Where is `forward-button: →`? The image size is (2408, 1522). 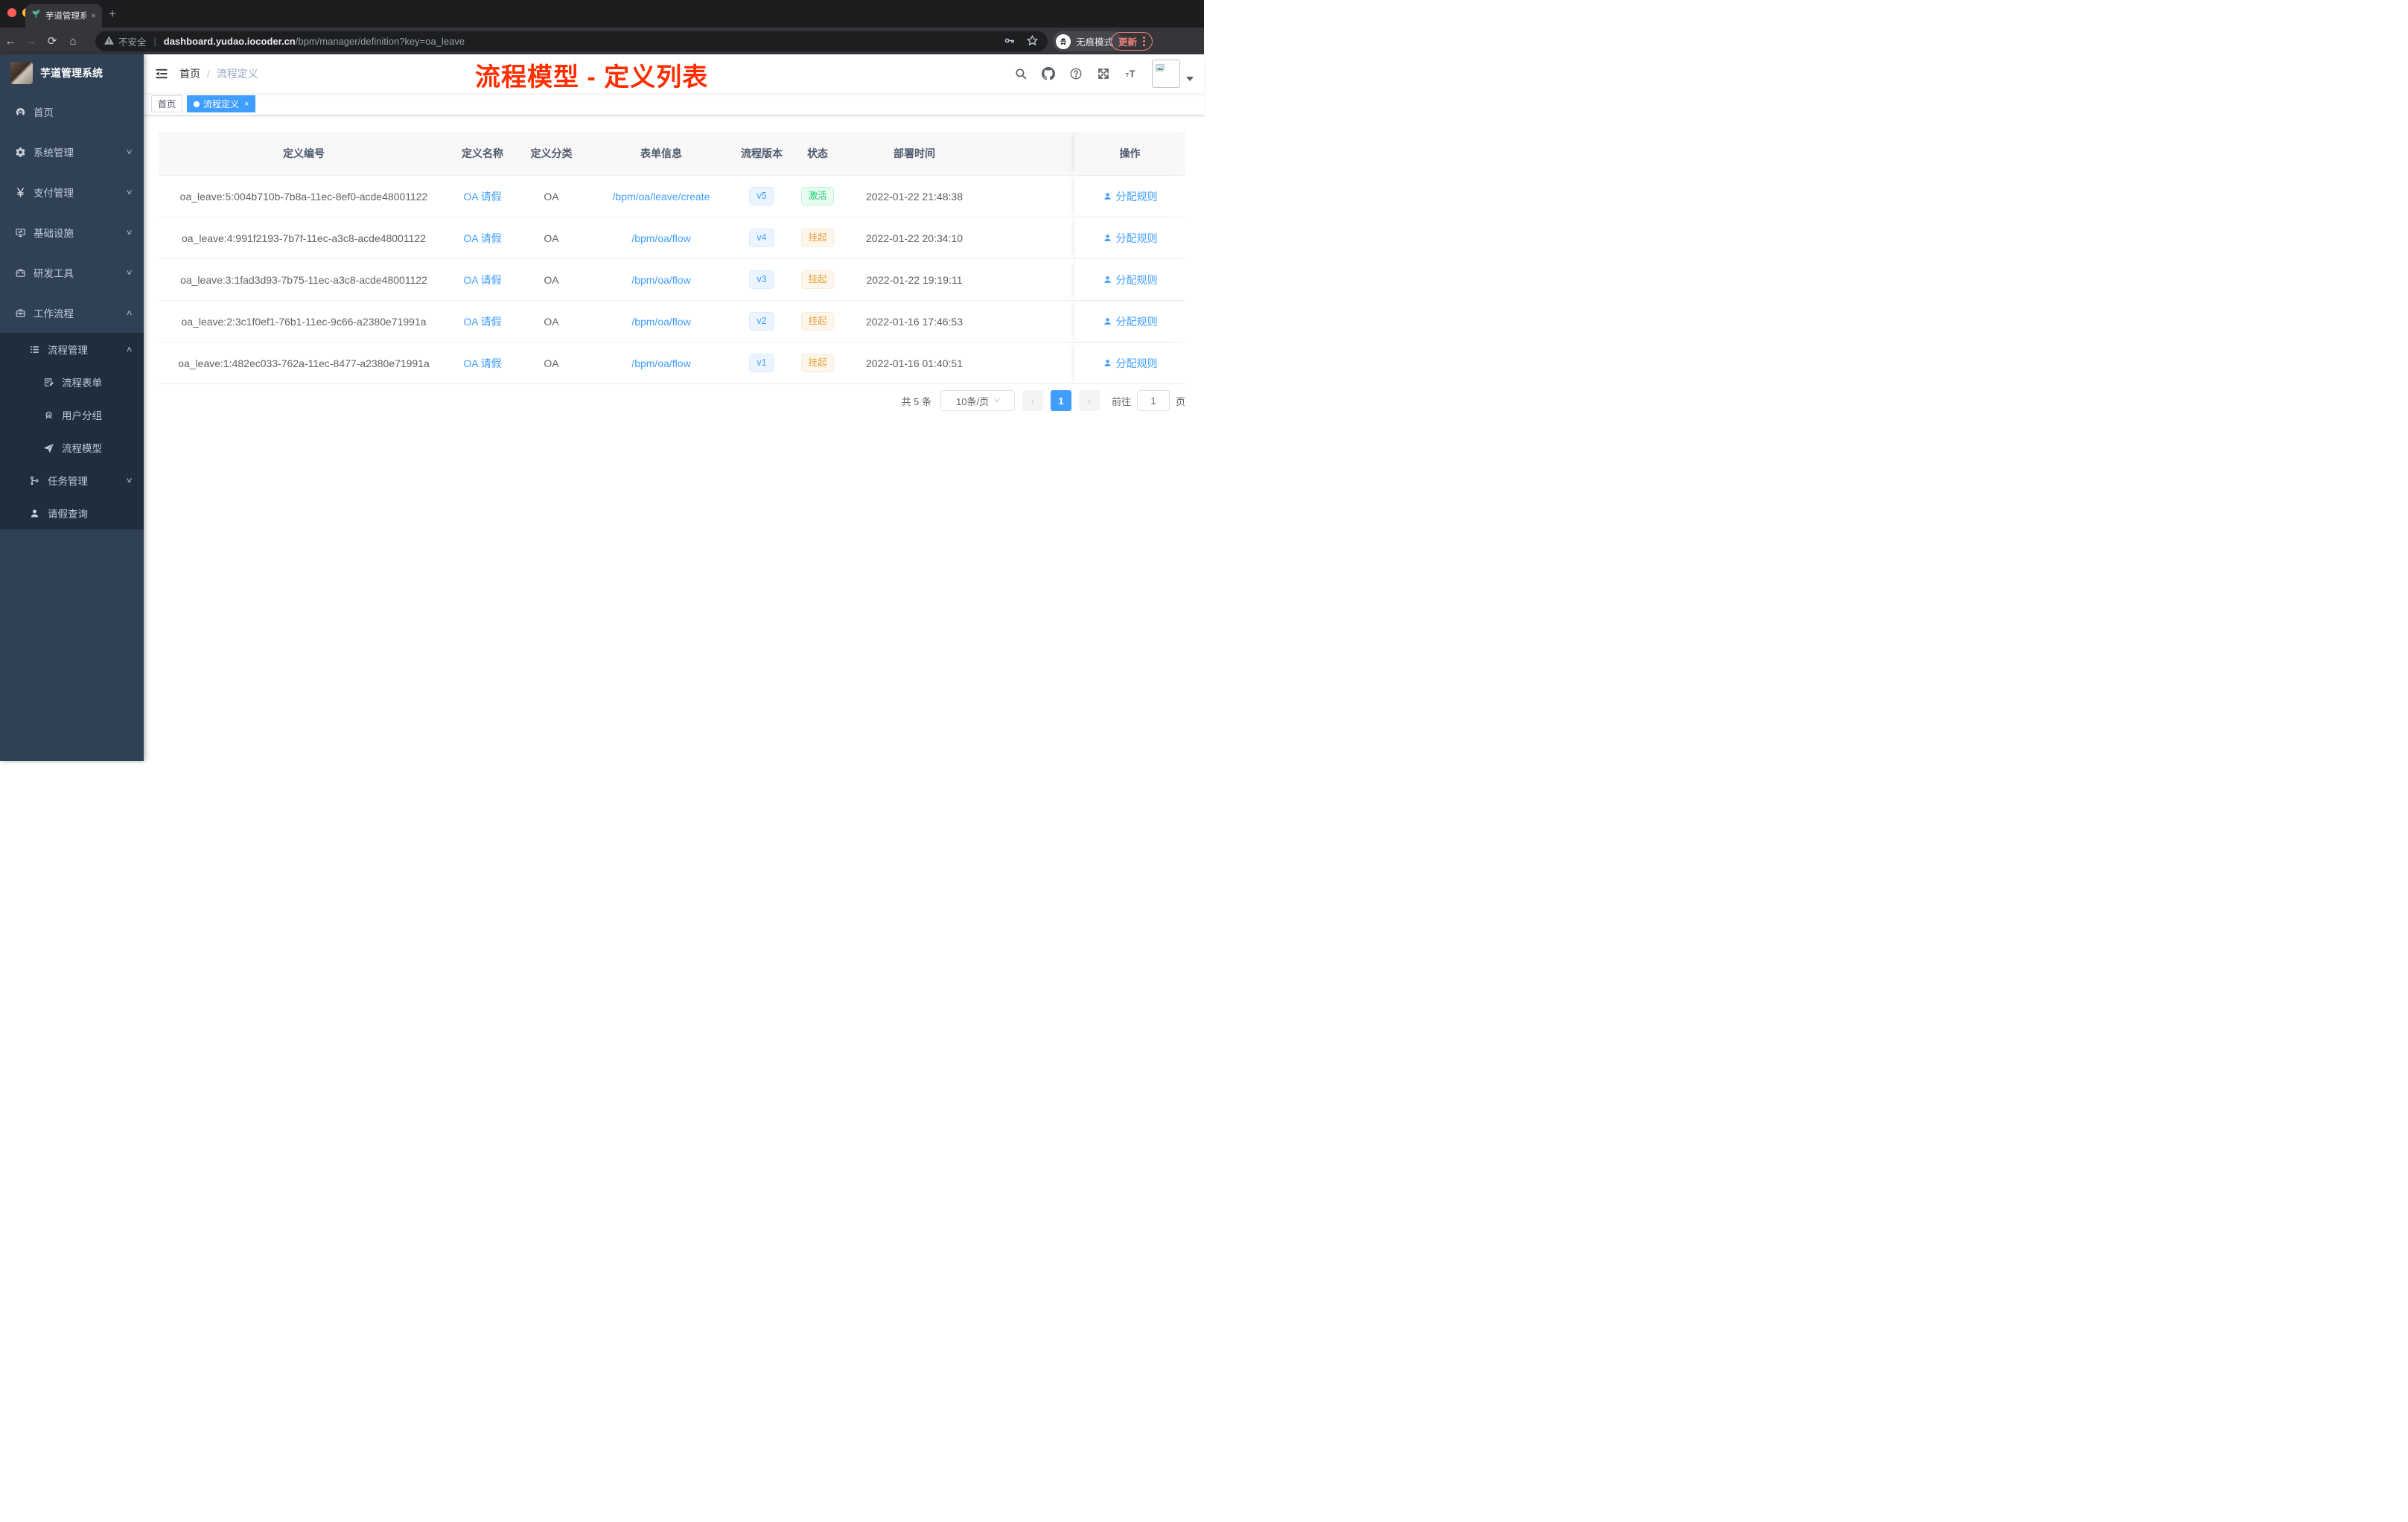
forward-button: → is located at coordinates (31, 41).